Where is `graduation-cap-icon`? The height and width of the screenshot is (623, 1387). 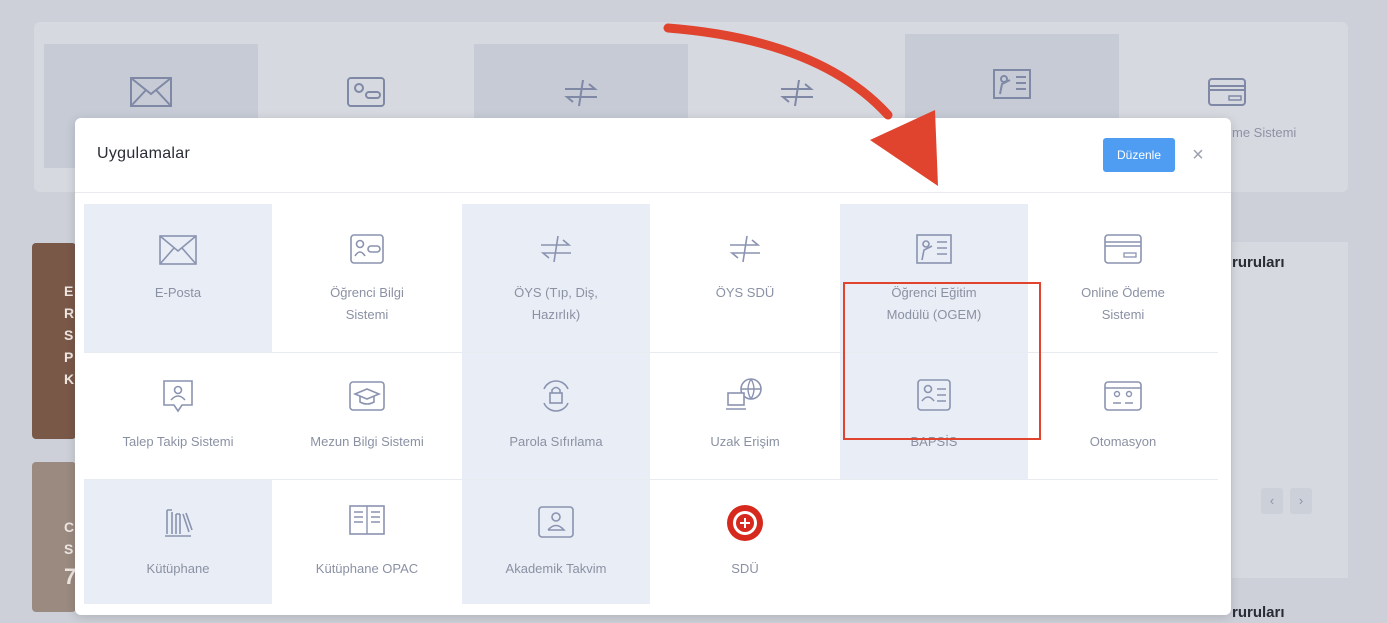
graduation-cap-icon is located at coordinates (367, 396).